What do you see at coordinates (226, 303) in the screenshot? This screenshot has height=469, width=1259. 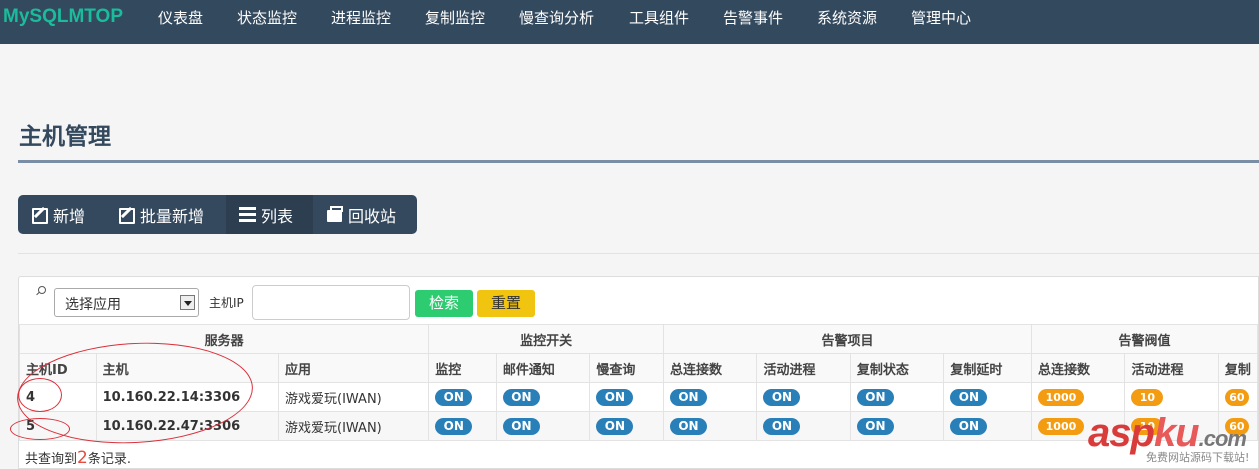 I see `host-ip-label: 主机IP` at bounding box center [226, 303].